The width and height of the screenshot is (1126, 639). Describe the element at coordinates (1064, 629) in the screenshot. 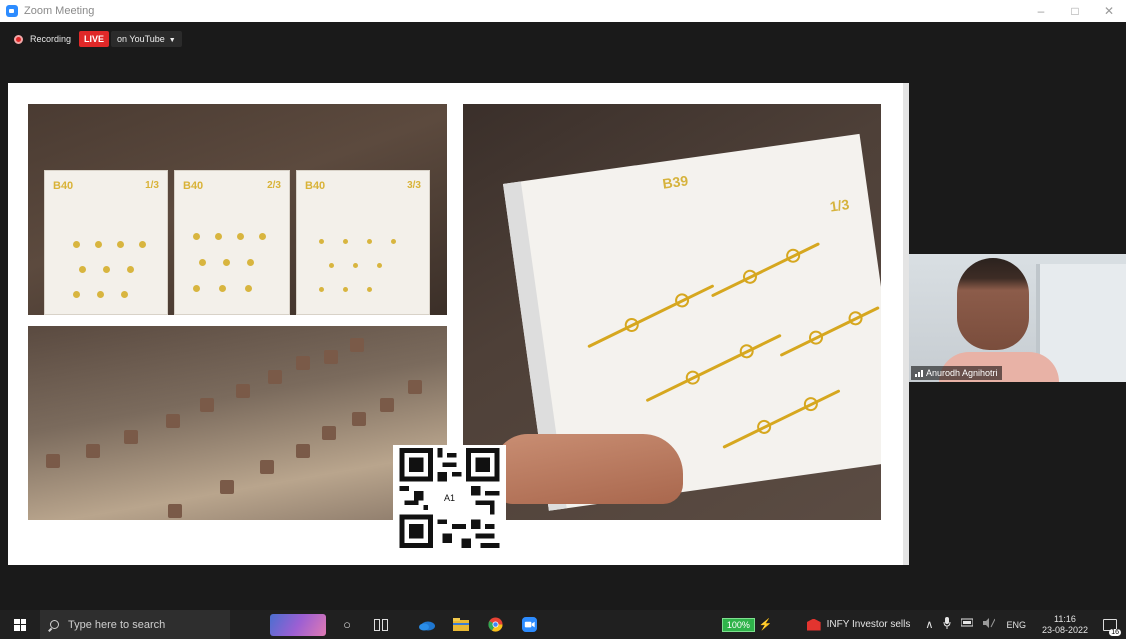

I see `clock-date: 23-08-2022` at that location.